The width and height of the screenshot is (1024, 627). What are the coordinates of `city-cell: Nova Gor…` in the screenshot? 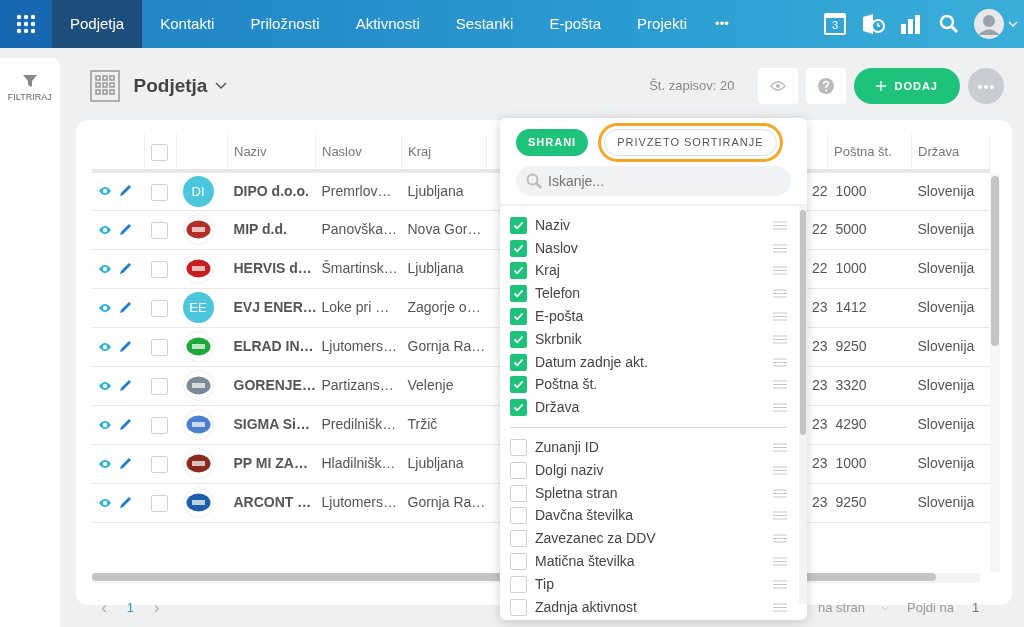 It's located at (444, 229).